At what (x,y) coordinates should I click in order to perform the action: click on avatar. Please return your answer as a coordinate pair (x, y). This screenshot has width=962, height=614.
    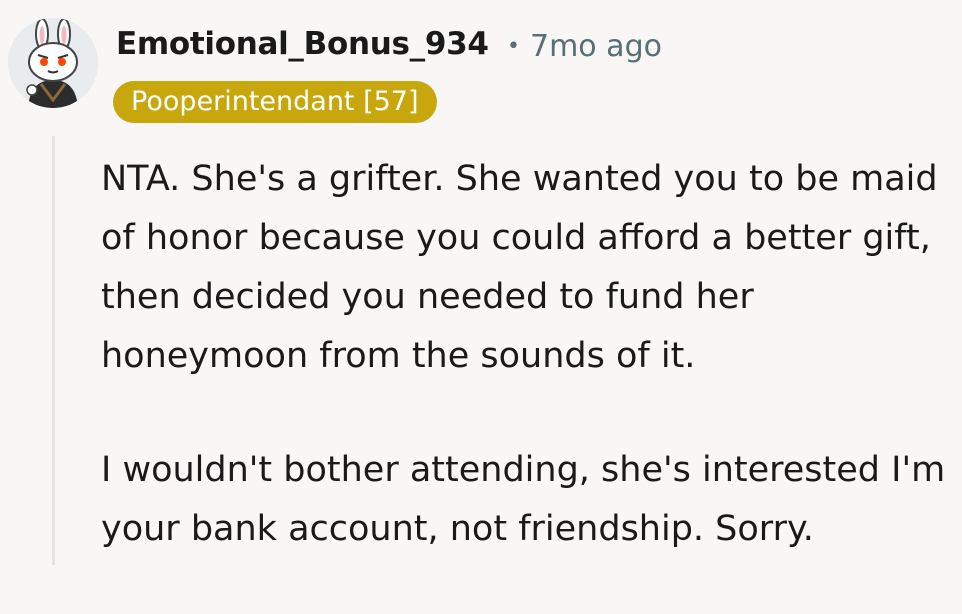
    Looking at the image, I should click on (53, 63).